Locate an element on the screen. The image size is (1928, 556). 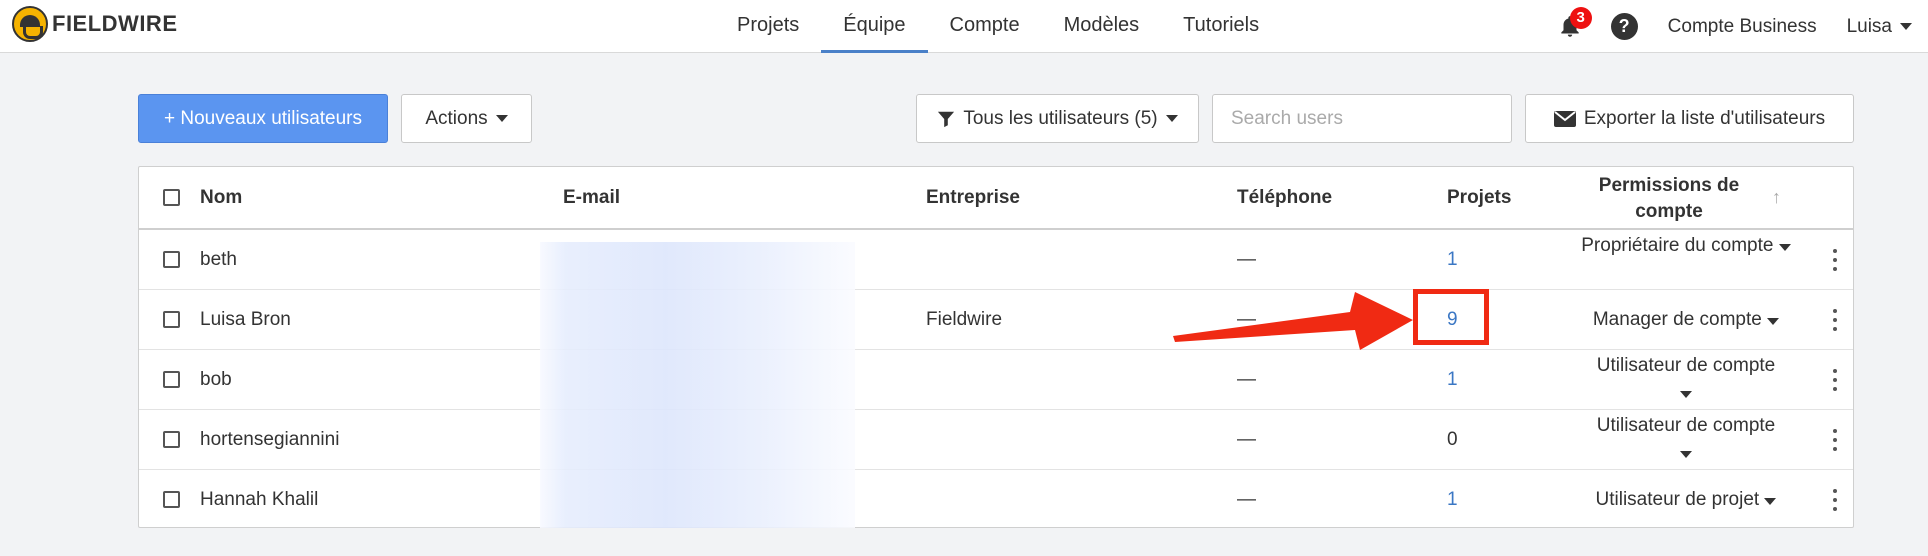
export-label: Exporter la liste d'utilisateurs is located at coordinates (1704, 118).